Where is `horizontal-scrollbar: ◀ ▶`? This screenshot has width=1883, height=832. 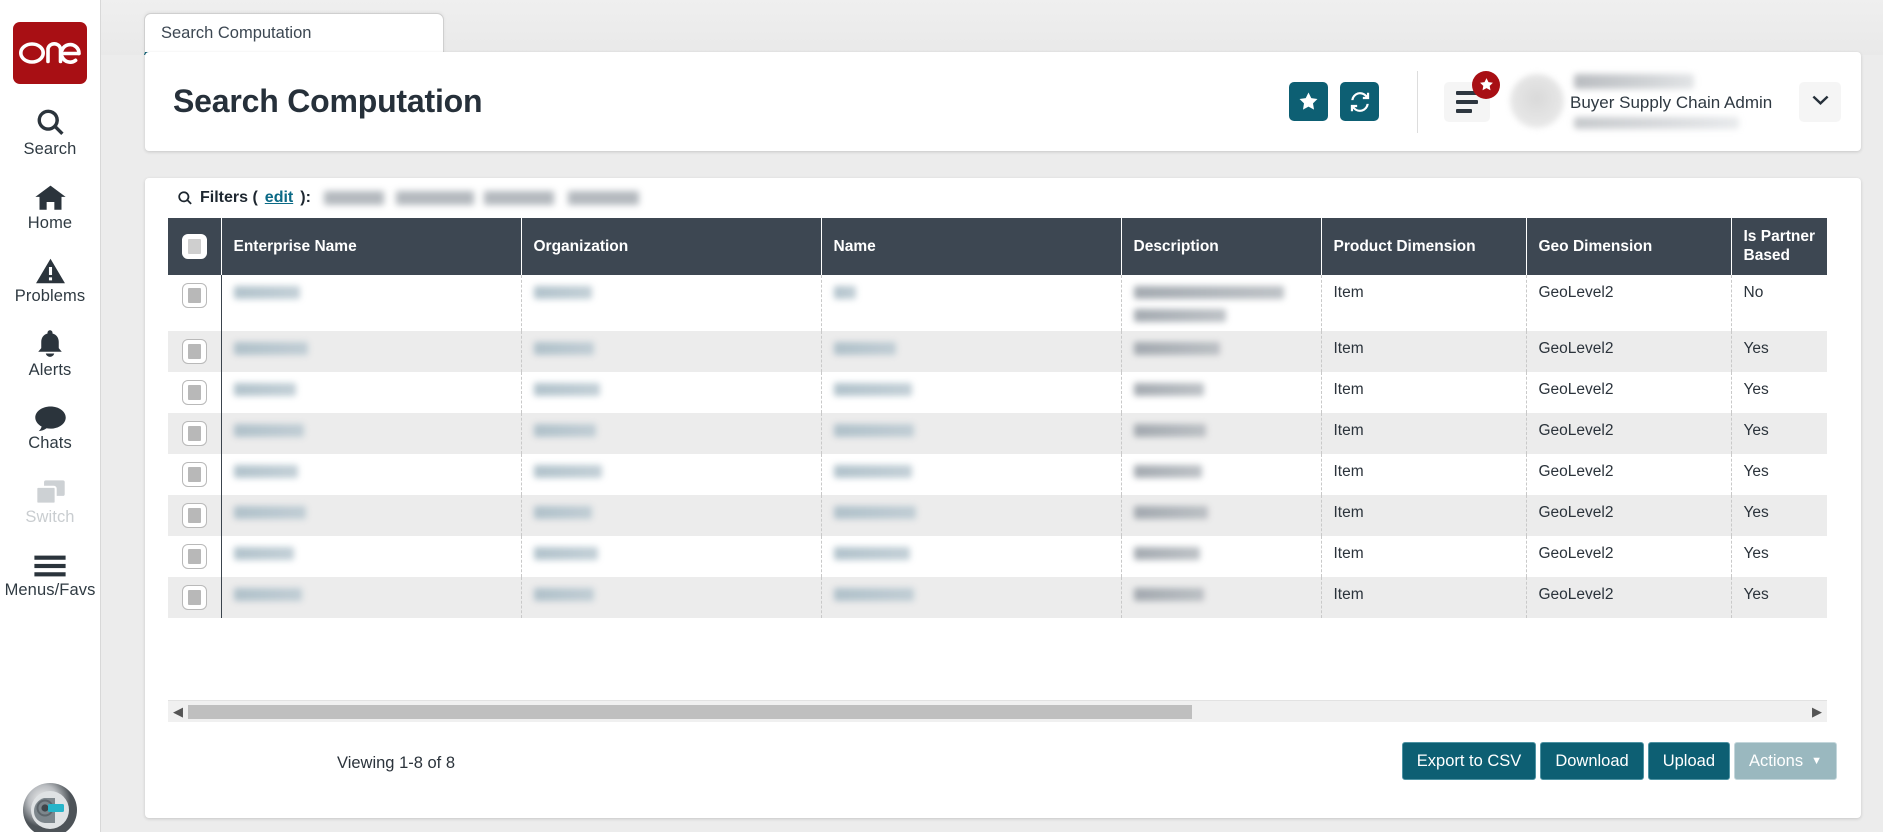
horizontal-scrollbar: ◀ ▶ is located at coordinates (997, 711).